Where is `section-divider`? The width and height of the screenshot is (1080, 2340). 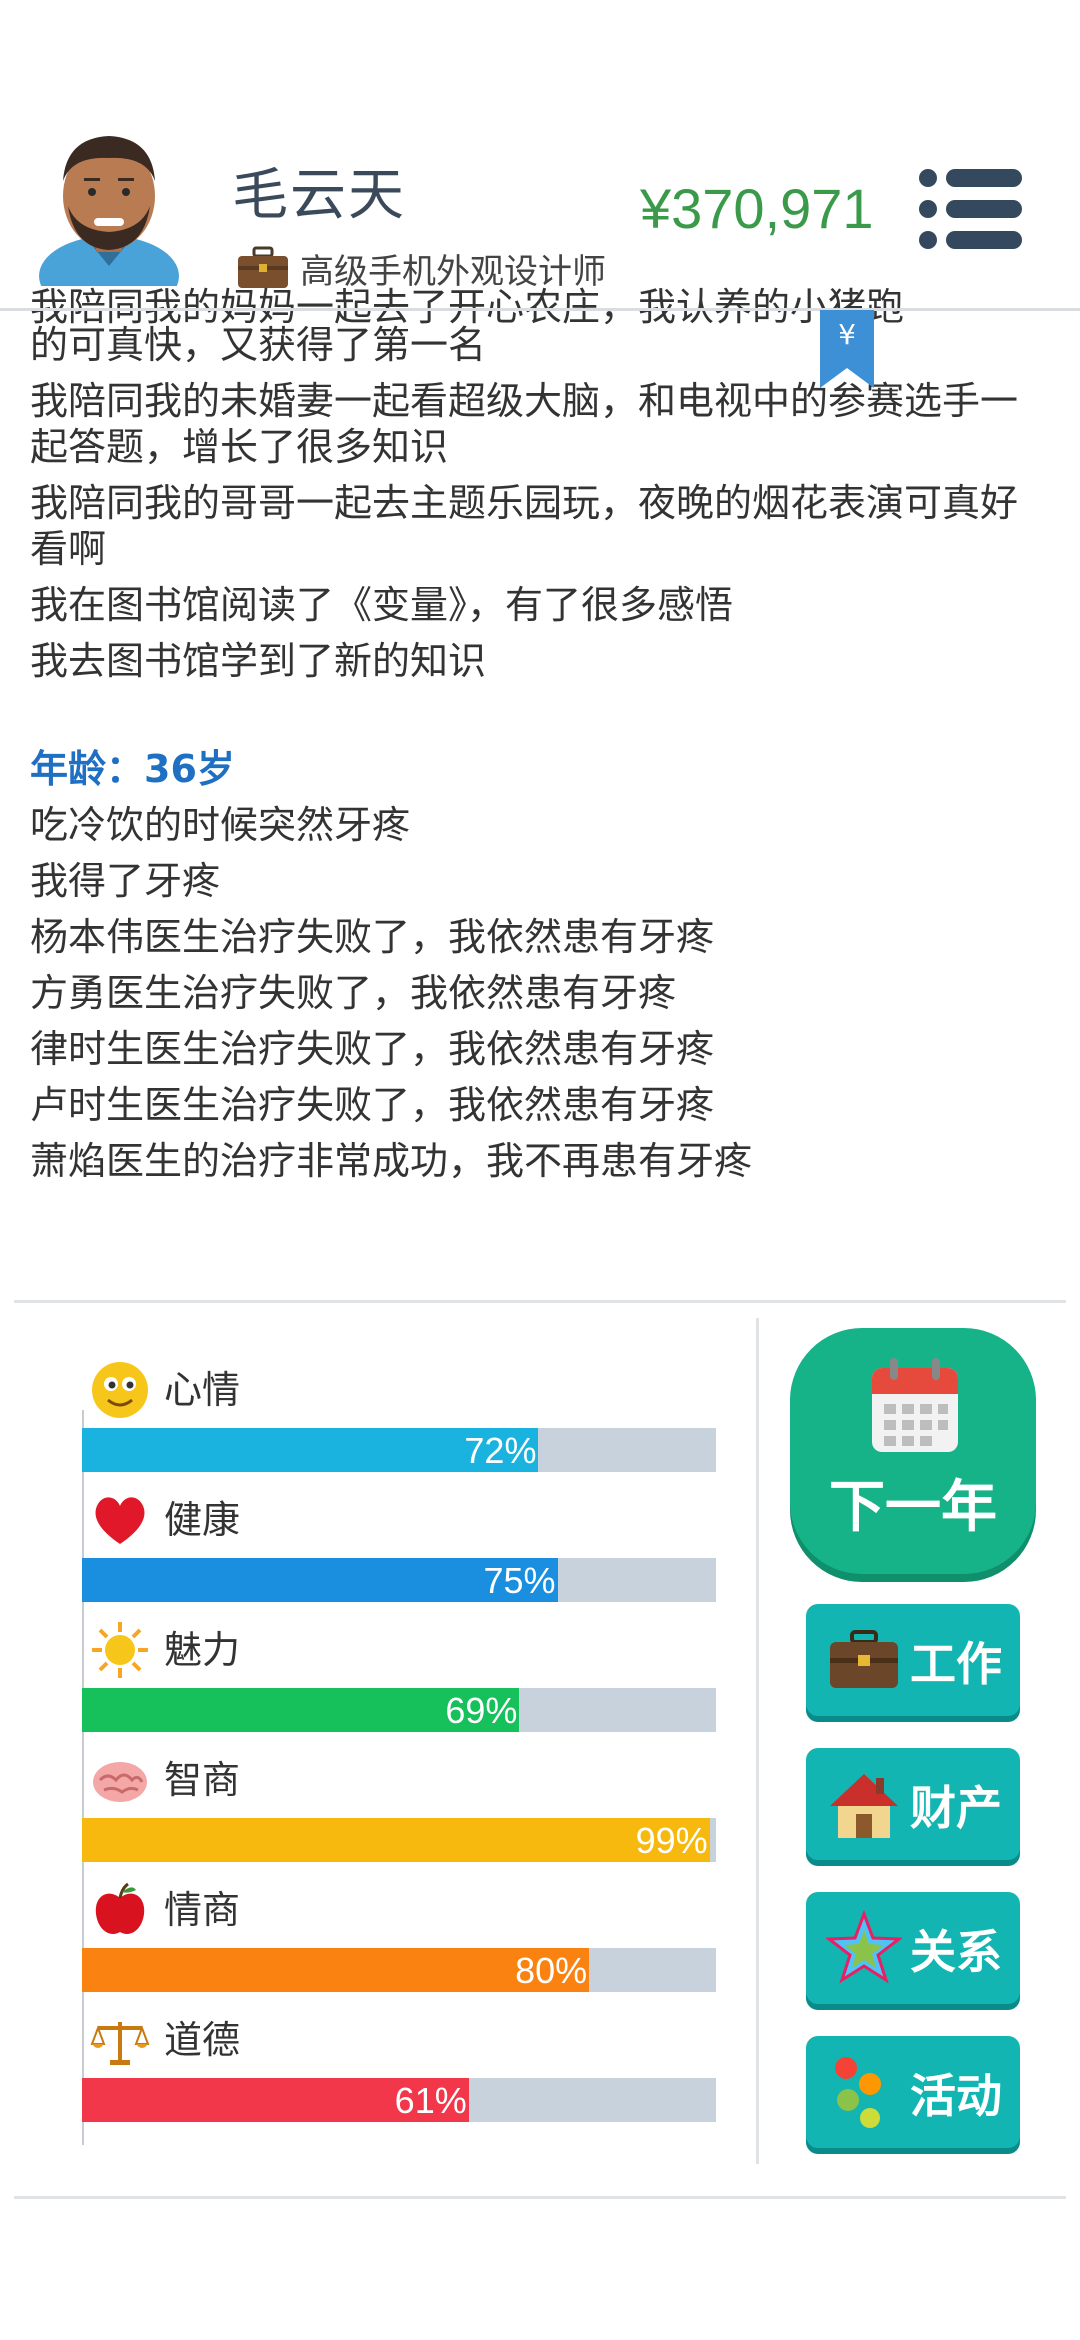 section-divider is located at coordinates (540, 1301).